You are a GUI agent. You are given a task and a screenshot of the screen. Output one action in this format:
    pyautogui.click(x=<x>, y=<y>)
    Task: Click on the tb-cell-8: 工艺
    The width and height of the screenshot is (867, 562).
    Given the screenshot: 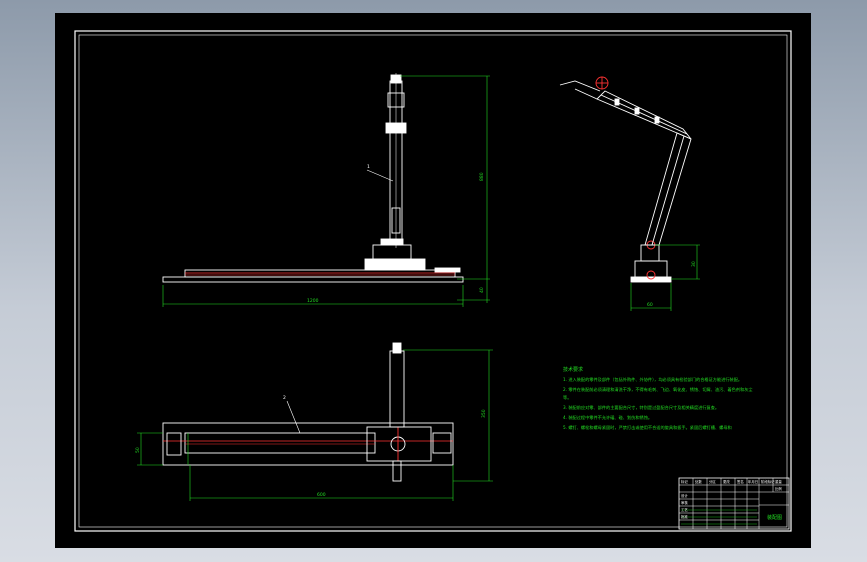 What is the action you would take?
    pyautogui.click(x=684, y=509)
    